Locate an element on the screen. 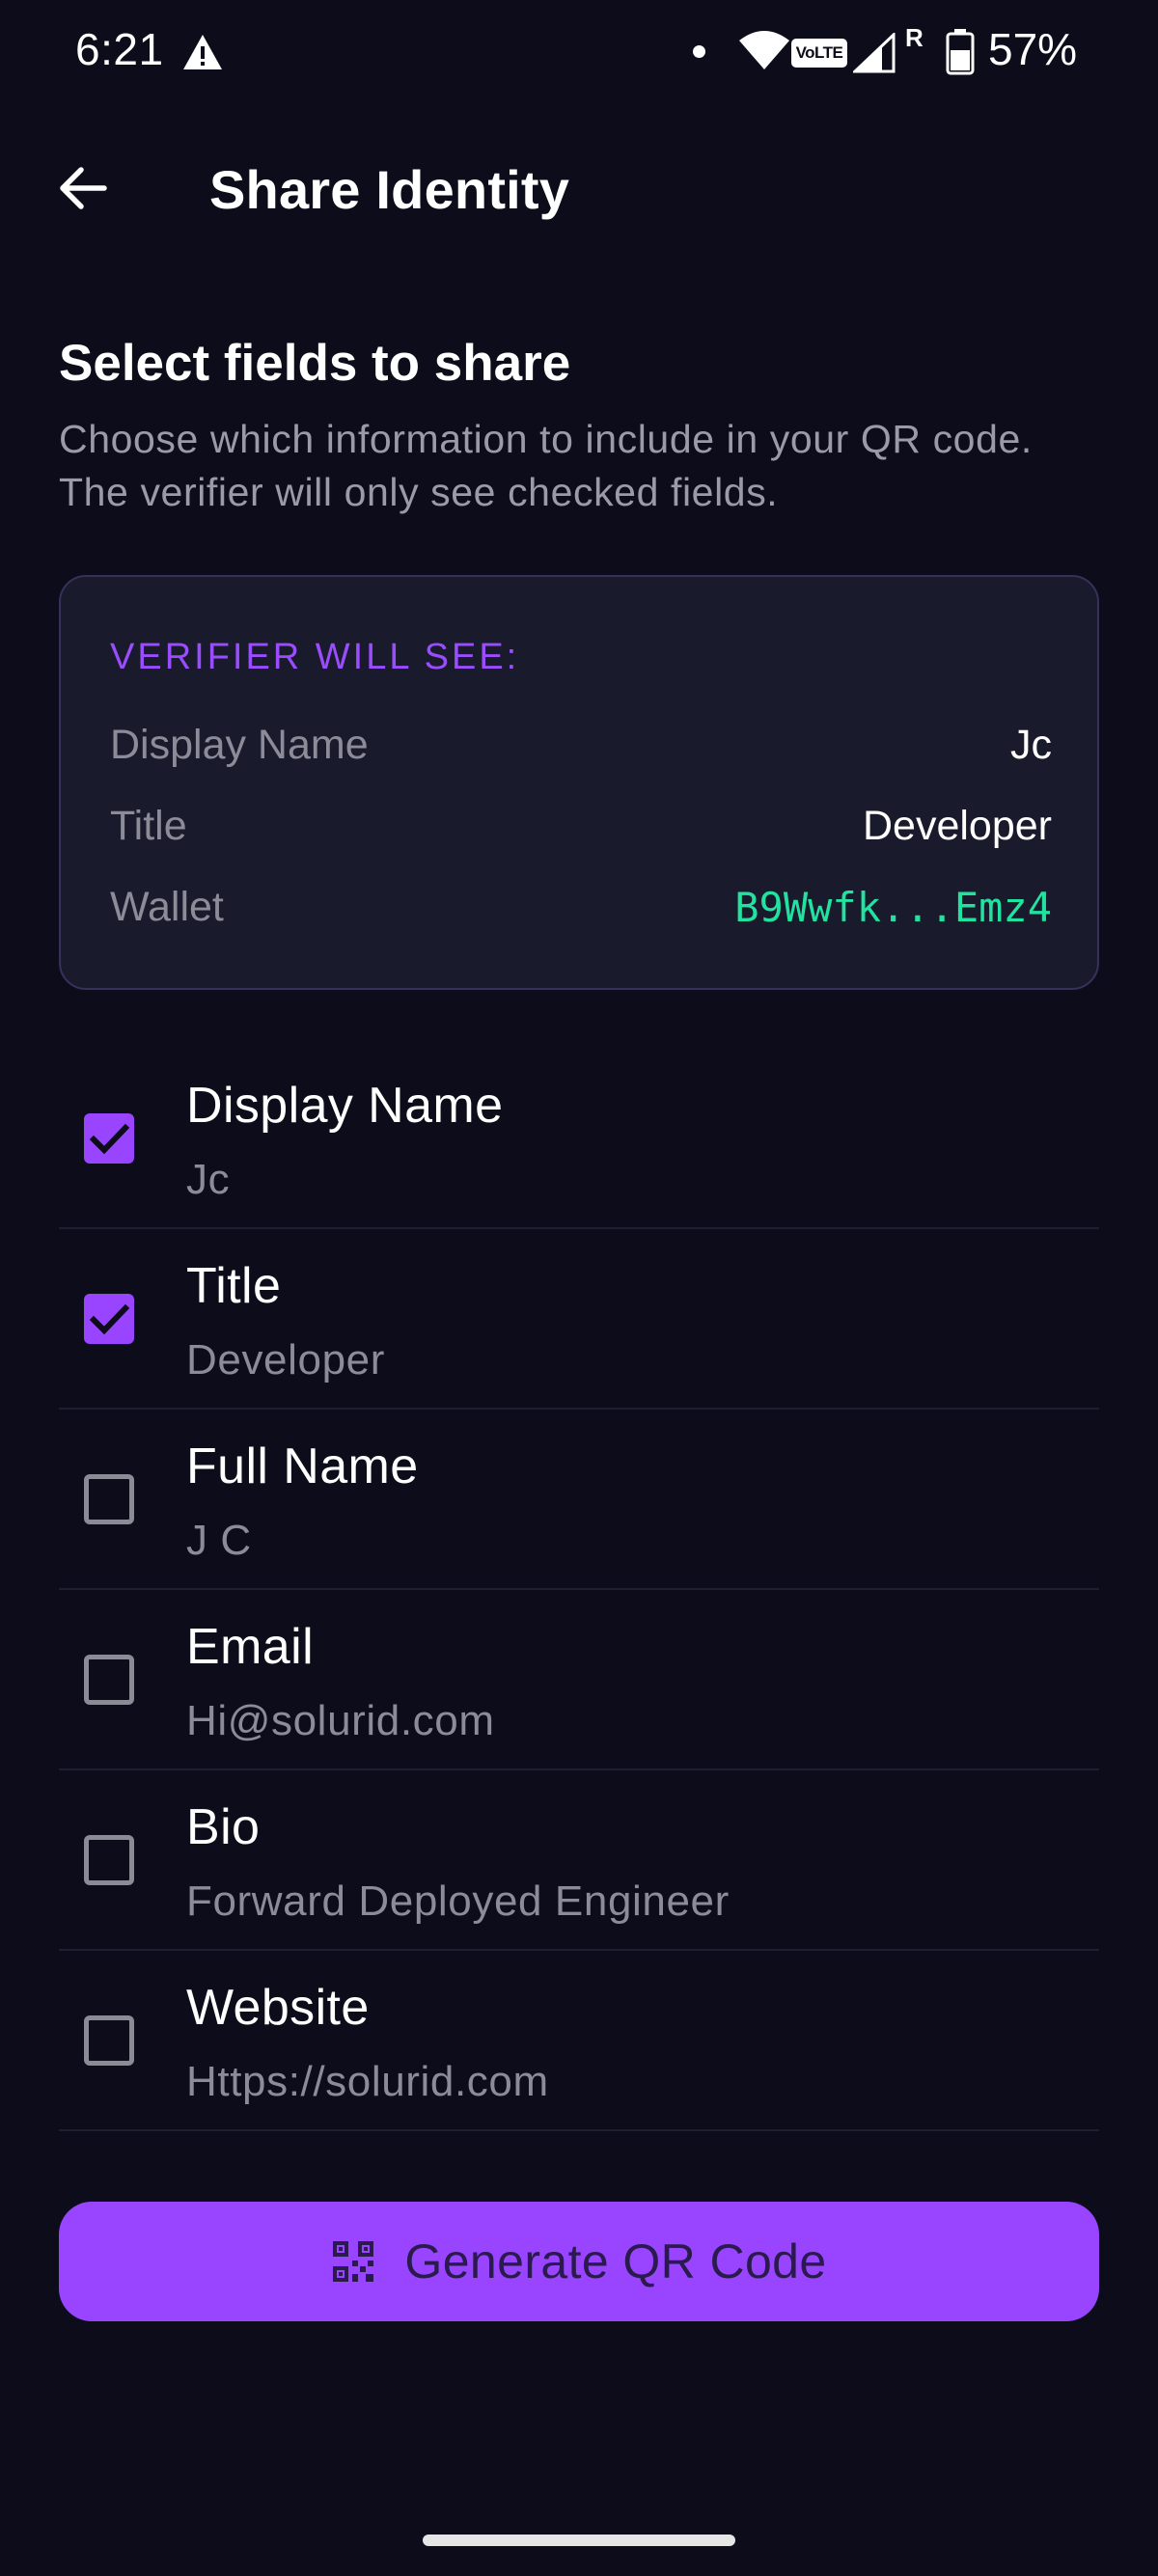  checkbox-display-name is located at coordinates (109, 1138).